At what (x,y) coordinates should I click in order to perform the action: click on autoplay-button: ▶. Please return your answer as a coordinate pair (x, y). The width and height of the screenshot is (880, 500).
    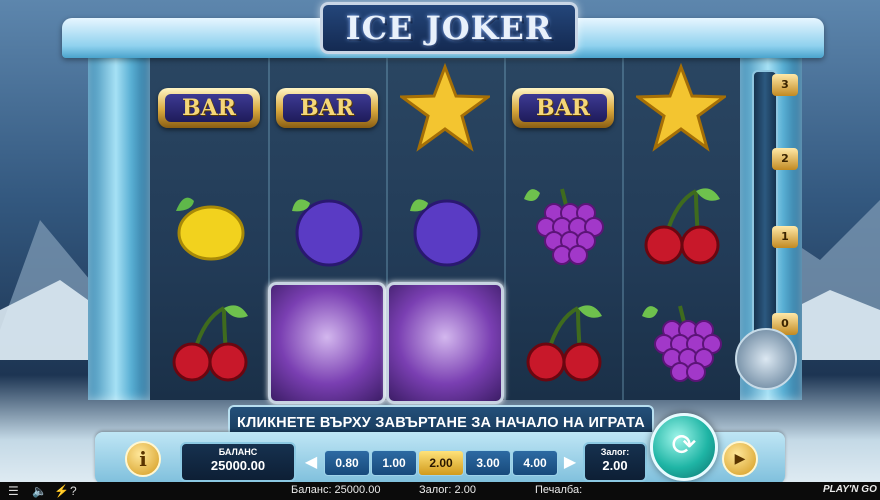
    Looking at the image, I should click on (740, 459).